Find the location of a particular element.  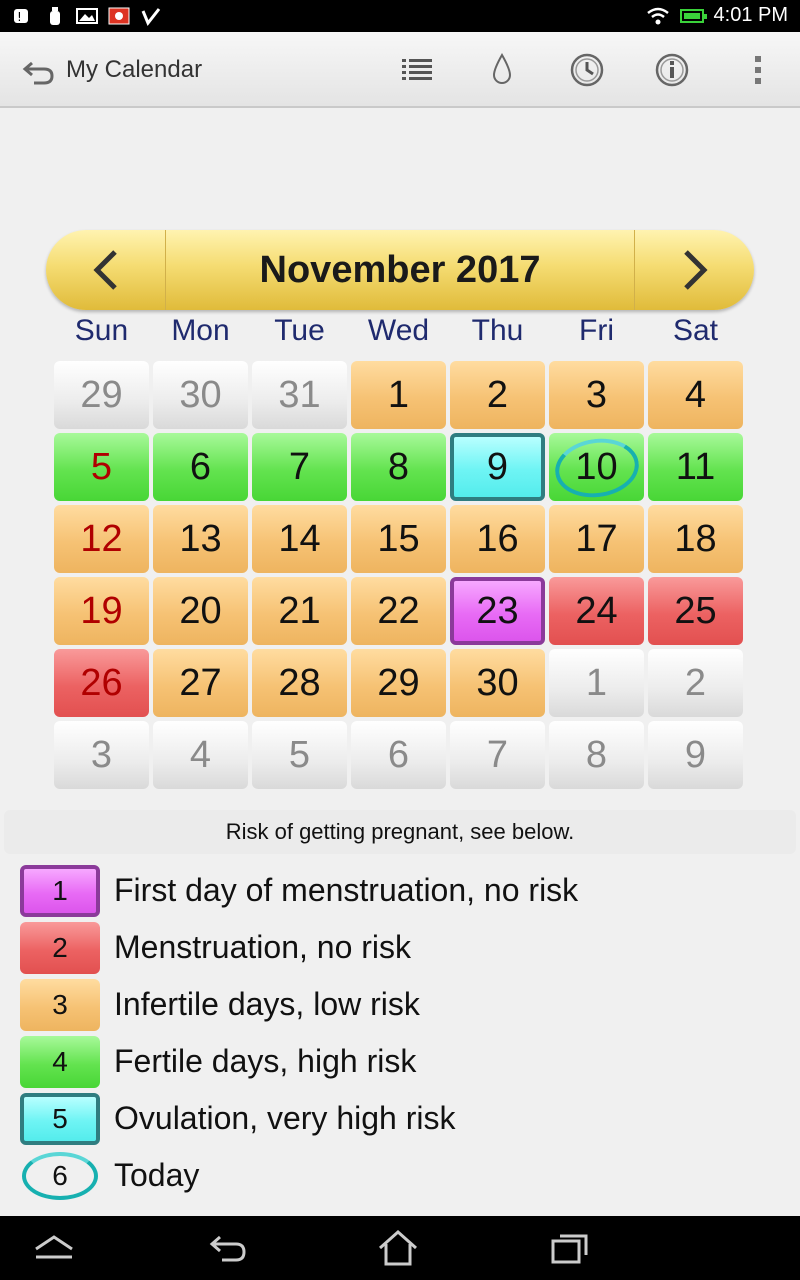

calendar-day-cell: 22 is located at coordinates (398, 611).